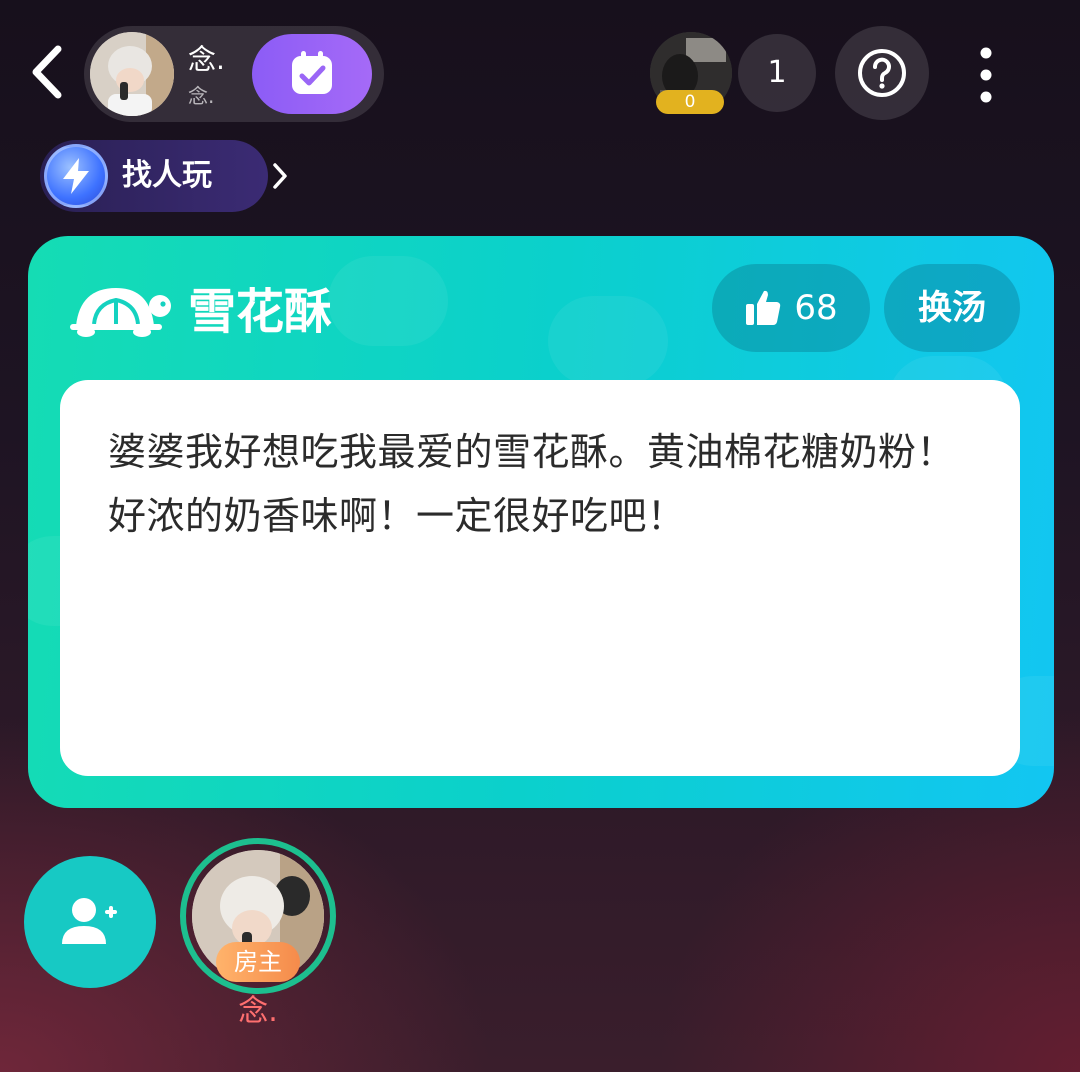  What do you see at coordinates (952, 308) in the screenshot?
I see `swap-soup-button: 换汤` at bounding box center [952, 308].